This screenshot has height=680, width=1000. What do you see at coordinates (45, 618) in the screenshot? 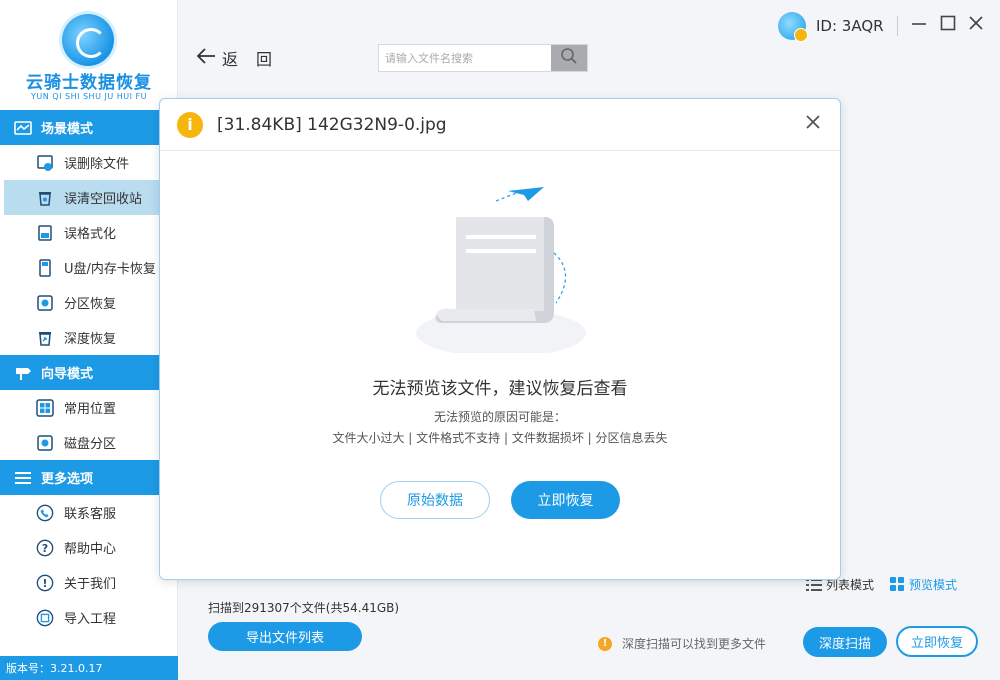
I see `import-icon` at bounding box center [45, 618].